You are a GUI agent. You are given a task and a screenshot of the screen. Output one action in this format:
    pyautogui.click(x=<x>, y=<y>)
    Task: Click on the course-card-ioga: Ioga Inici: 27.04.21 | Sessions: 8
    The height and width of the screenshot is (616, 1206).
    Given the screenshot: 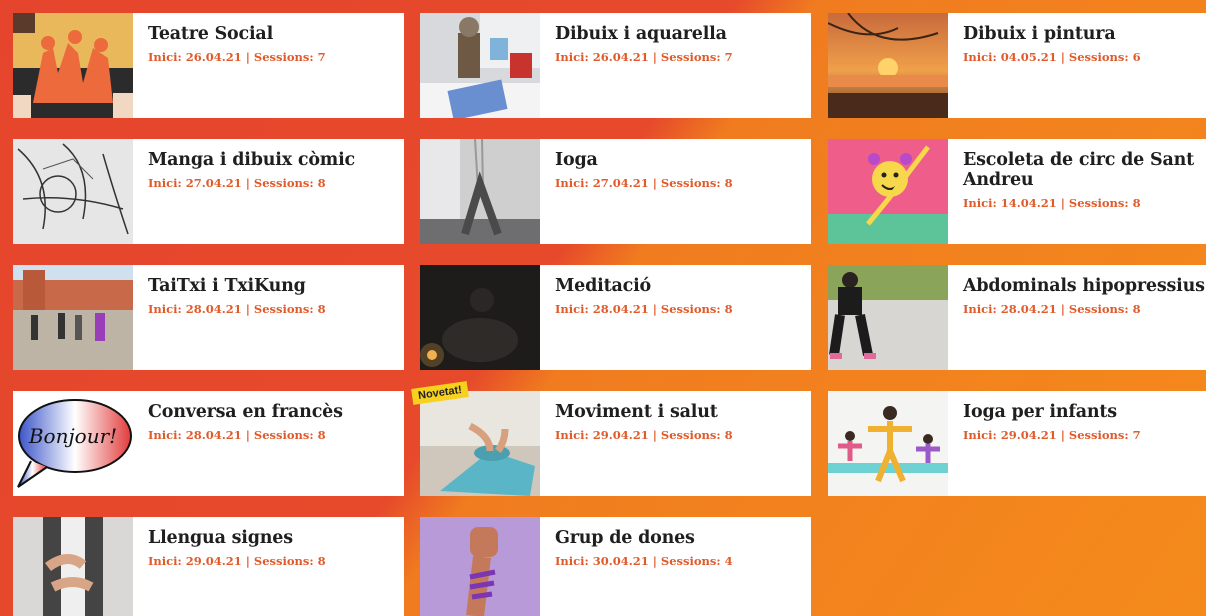 What is the action you would take?
    pyautogui.click(x=615, y=191)
    